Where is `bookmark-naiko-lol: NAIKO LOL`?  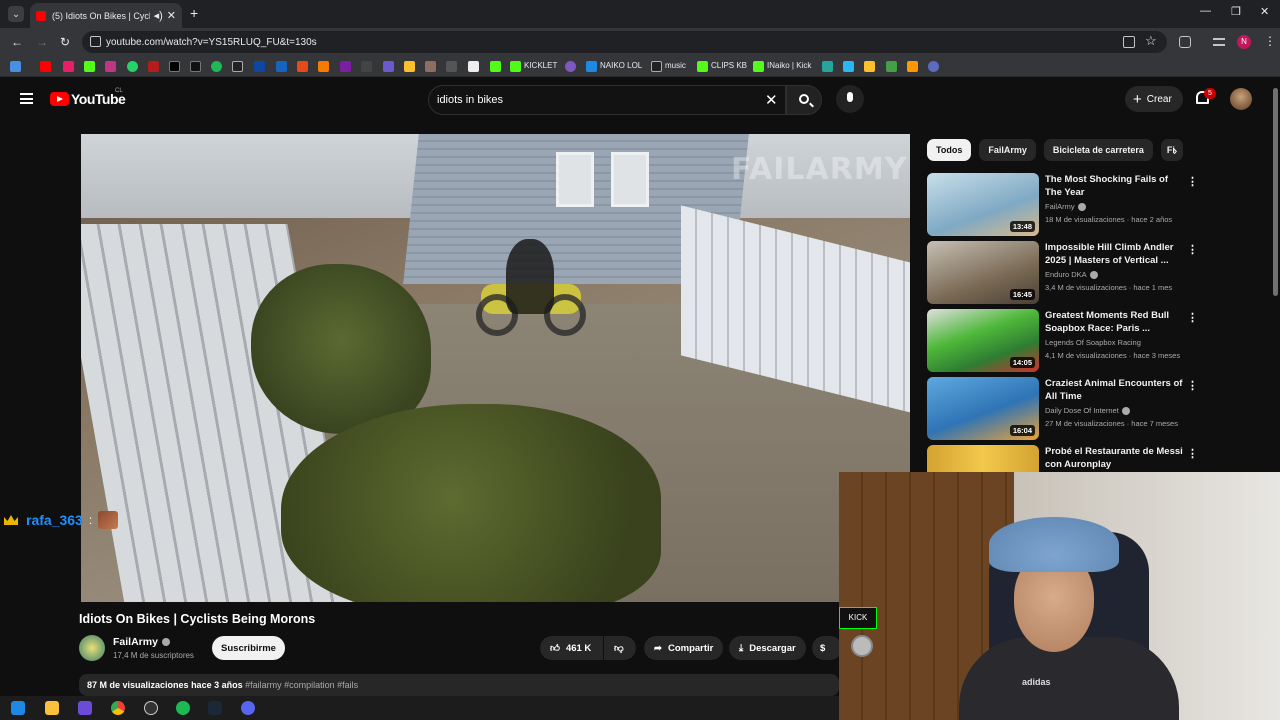
bookmark-naiko-lol: NAIKO LOL is located at coordinates (621, 65).